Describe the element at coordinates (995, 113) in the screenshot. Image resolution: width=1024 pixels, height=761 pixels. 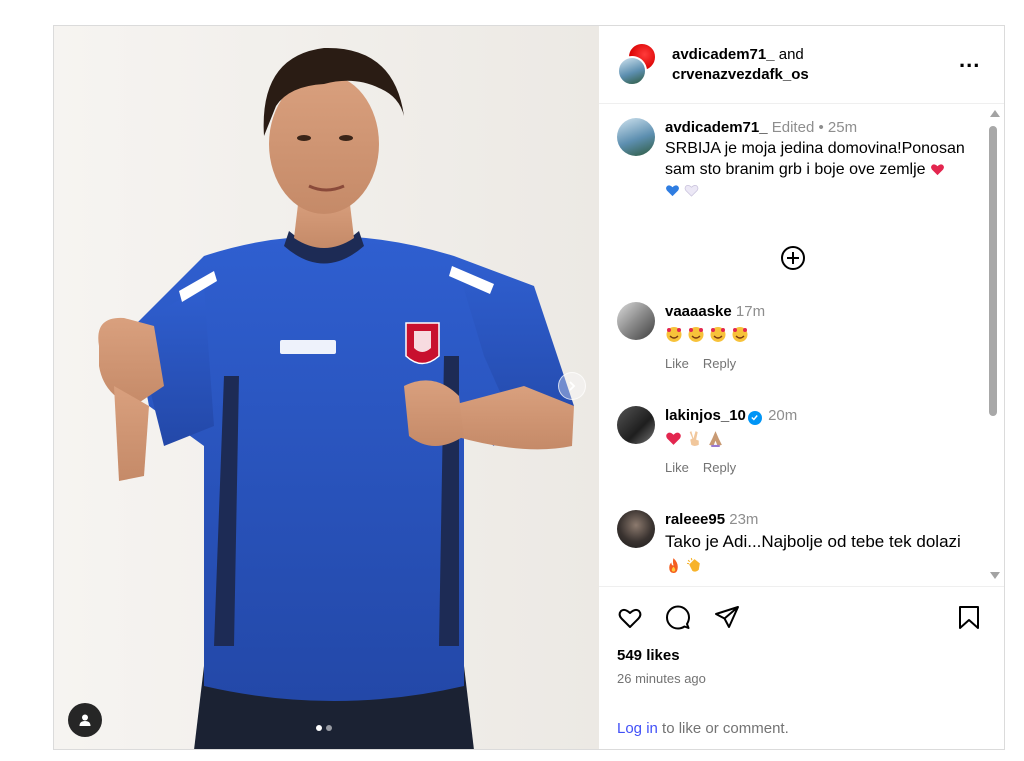
I see `scroll-up-arrow-icon` at that location.